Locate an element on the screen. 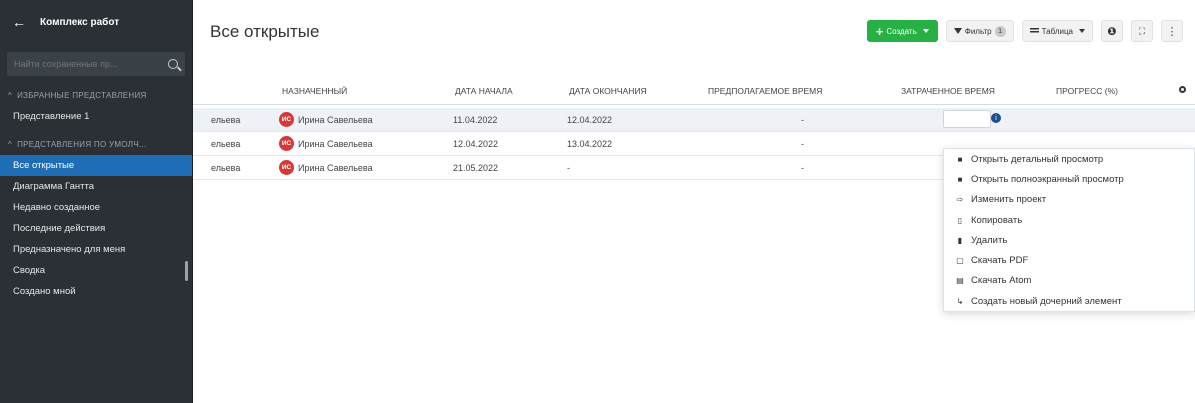  sidebar-item-summary: Сводка is located at coordinates (96, 270).